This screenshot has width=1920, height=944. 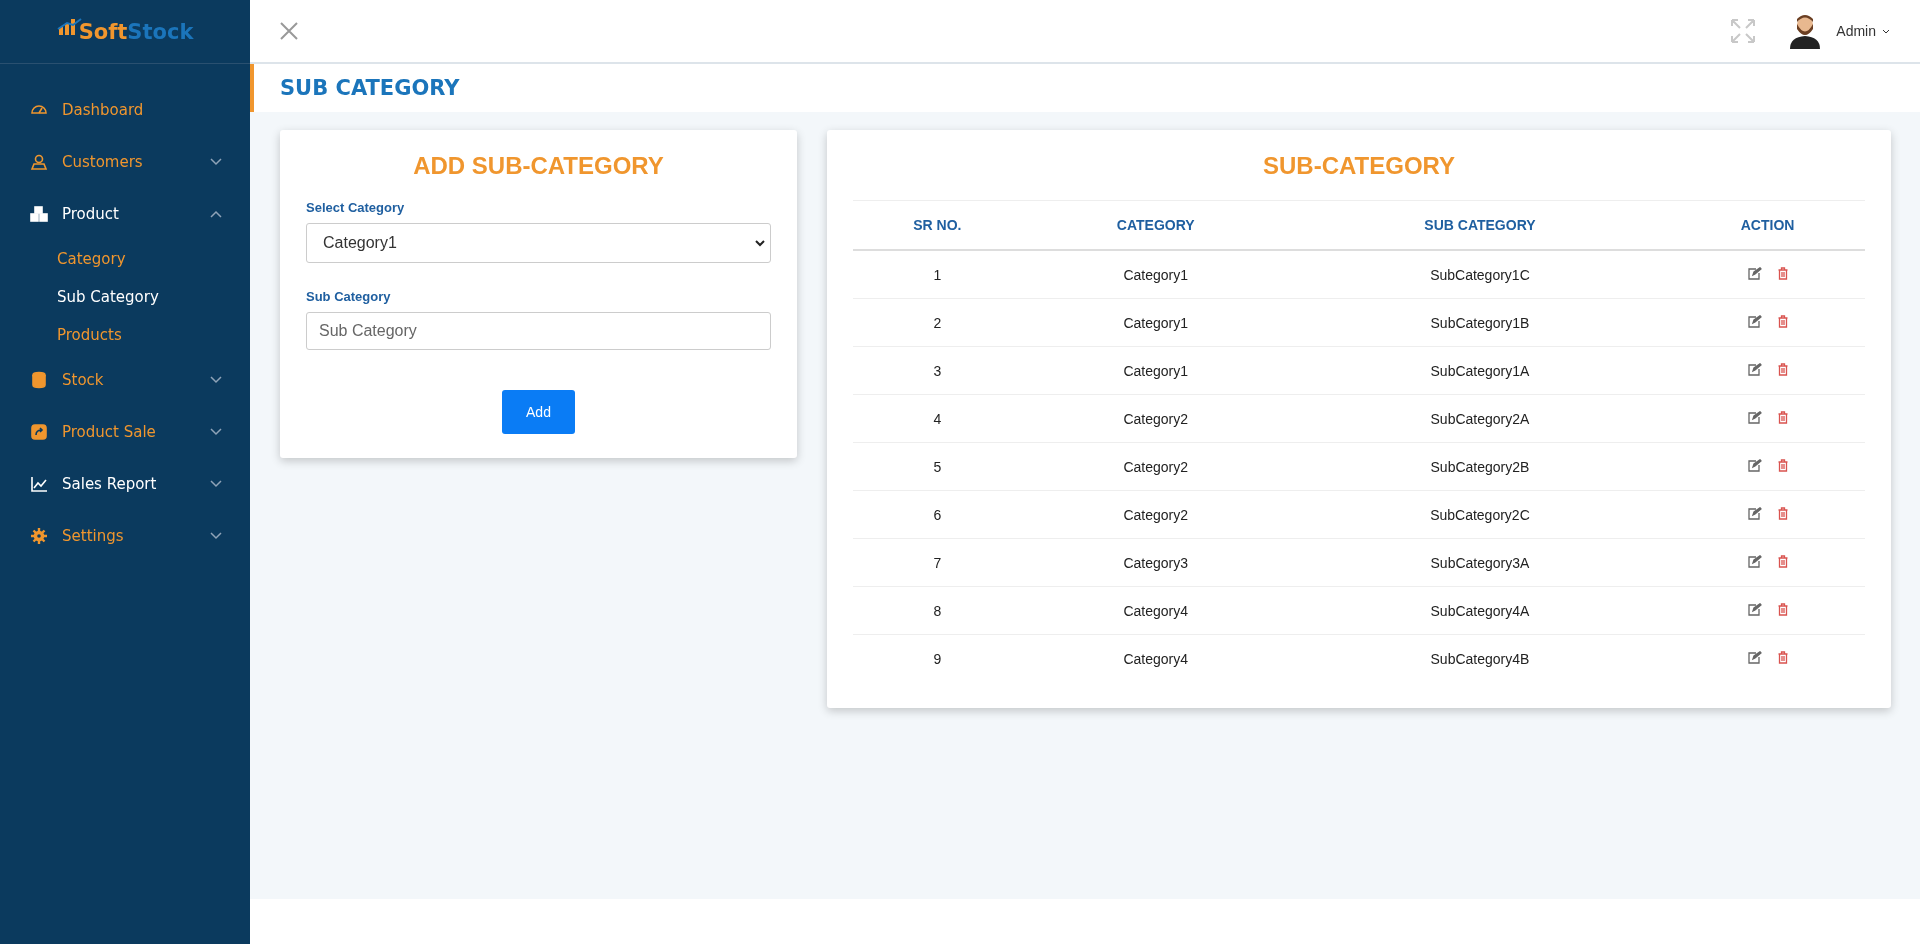 What do you see at coordinates (1480, 370) in the screenshot?
I see `table-cell: SubCategory1A` at bounding box center [1480, 370].